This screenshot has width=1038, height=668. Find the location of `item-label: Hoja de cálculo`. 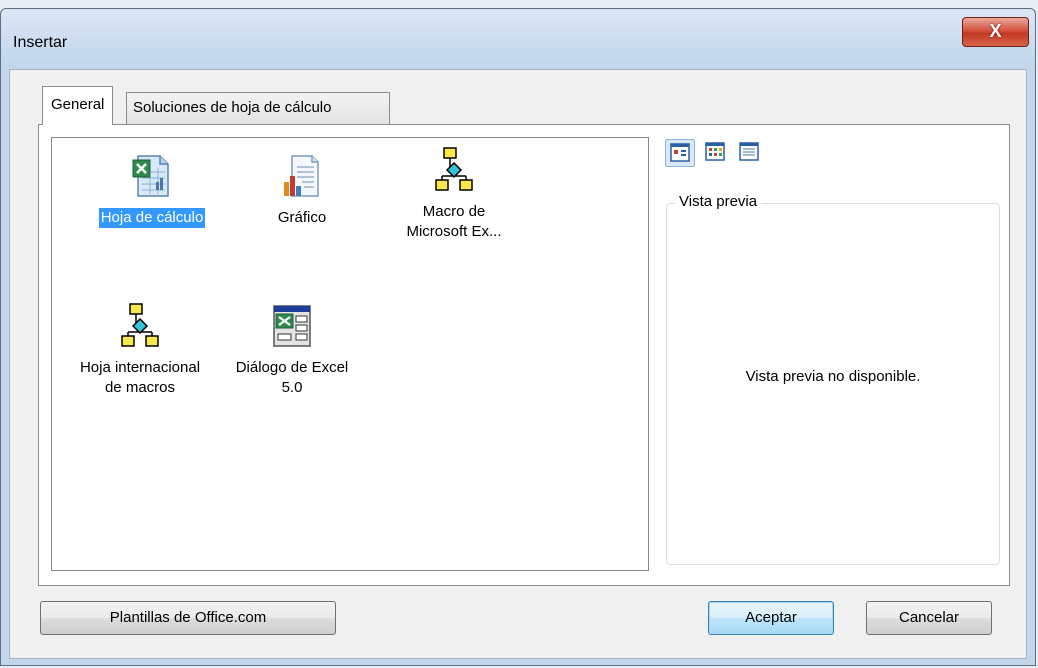

item-label: Hoja de cálculo is located at coordinates (152, 218).